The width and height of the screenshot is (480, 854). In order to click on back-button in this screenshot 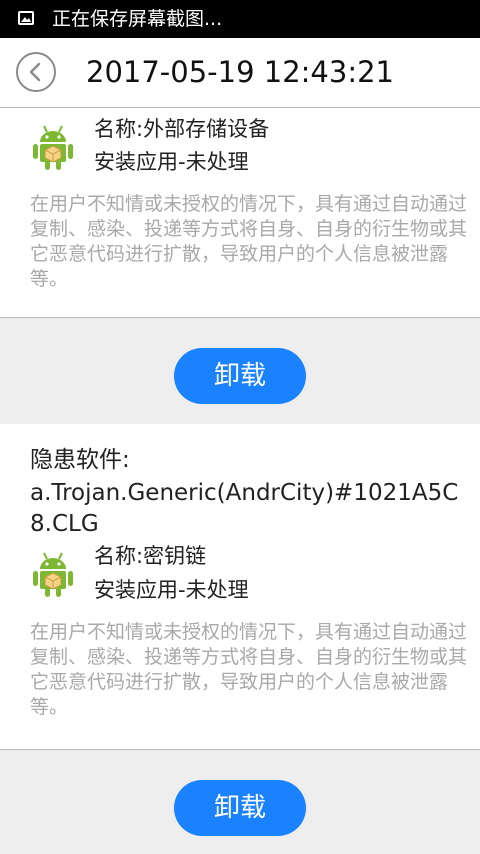, I will do `click(36, 72)`.